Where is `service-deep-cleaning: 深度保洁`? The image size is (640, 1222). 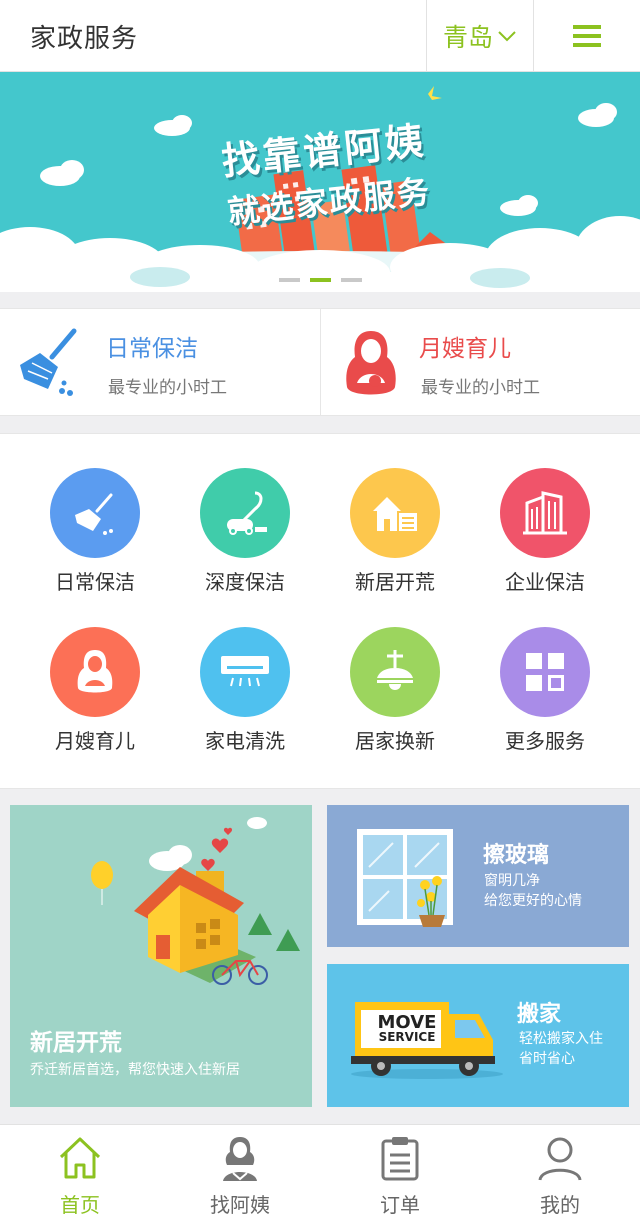
service-deep-cleaning: 深度保洁 is located at coordinates (245, 531).